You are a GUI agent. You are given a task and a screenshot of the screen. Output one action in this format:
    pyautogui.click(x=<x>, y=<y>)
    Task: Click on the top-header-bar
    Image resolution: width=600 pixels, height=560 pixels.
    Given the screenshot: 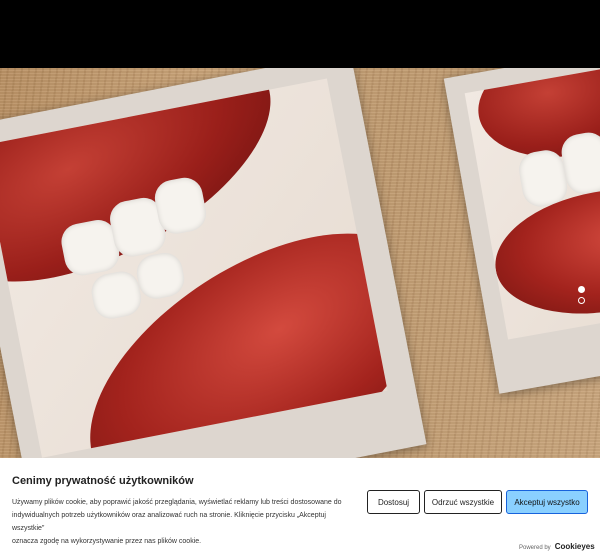 What is the action you would take?
    pyautogui.click(x=300, y=34)
    